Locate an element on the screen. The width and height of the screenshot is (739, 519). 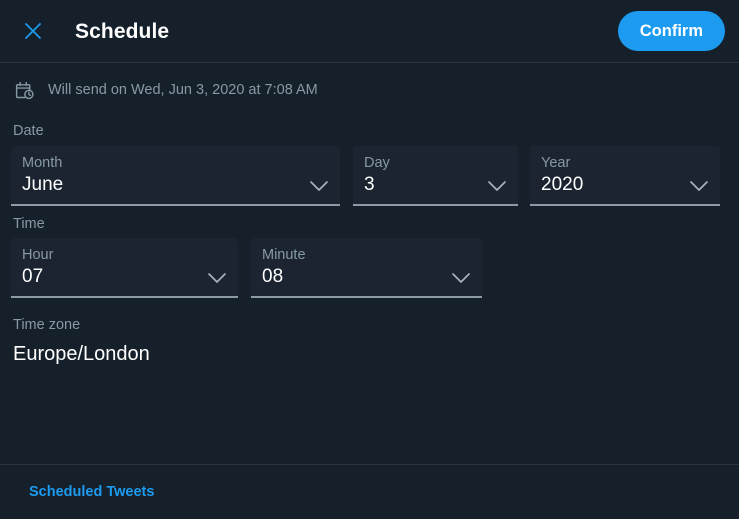
date-section-label: Date is located at coordinates (28, 131).